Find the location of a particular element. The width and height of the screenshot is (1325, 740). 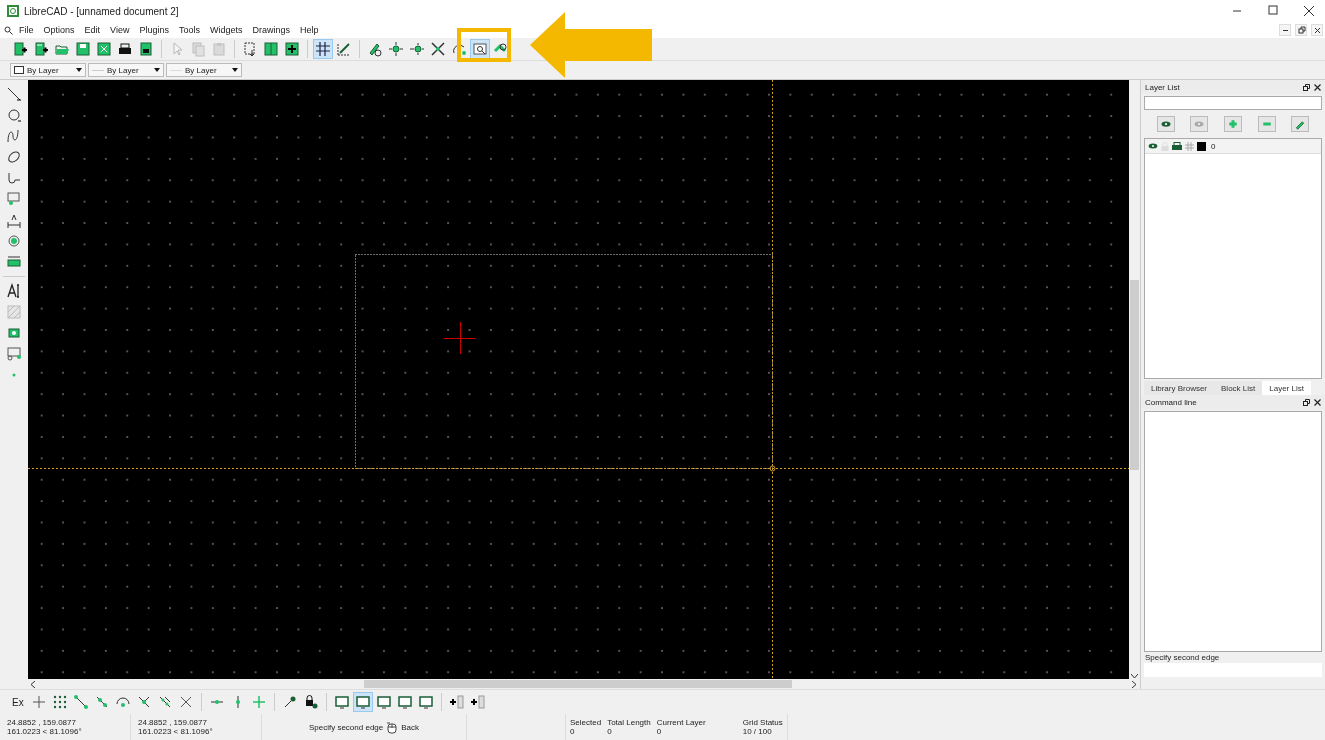

menu-item: Tools is located at coordinates (189, 30).